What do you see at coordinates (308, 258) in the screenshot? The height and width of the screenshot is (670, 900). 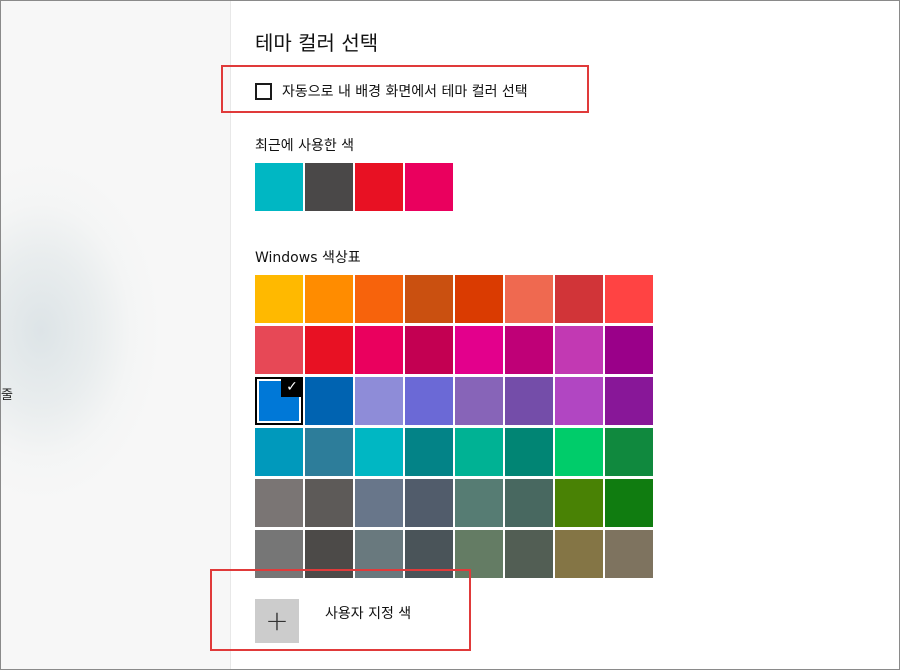 I see `windows-palette-label: Windows 색상표` at bounding box center [308, 258].